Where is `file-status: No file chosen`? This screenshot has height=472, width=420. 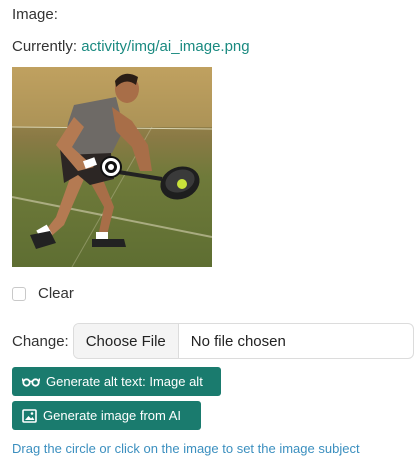 file-status: No file chosen is located at coordinates (238, 341).